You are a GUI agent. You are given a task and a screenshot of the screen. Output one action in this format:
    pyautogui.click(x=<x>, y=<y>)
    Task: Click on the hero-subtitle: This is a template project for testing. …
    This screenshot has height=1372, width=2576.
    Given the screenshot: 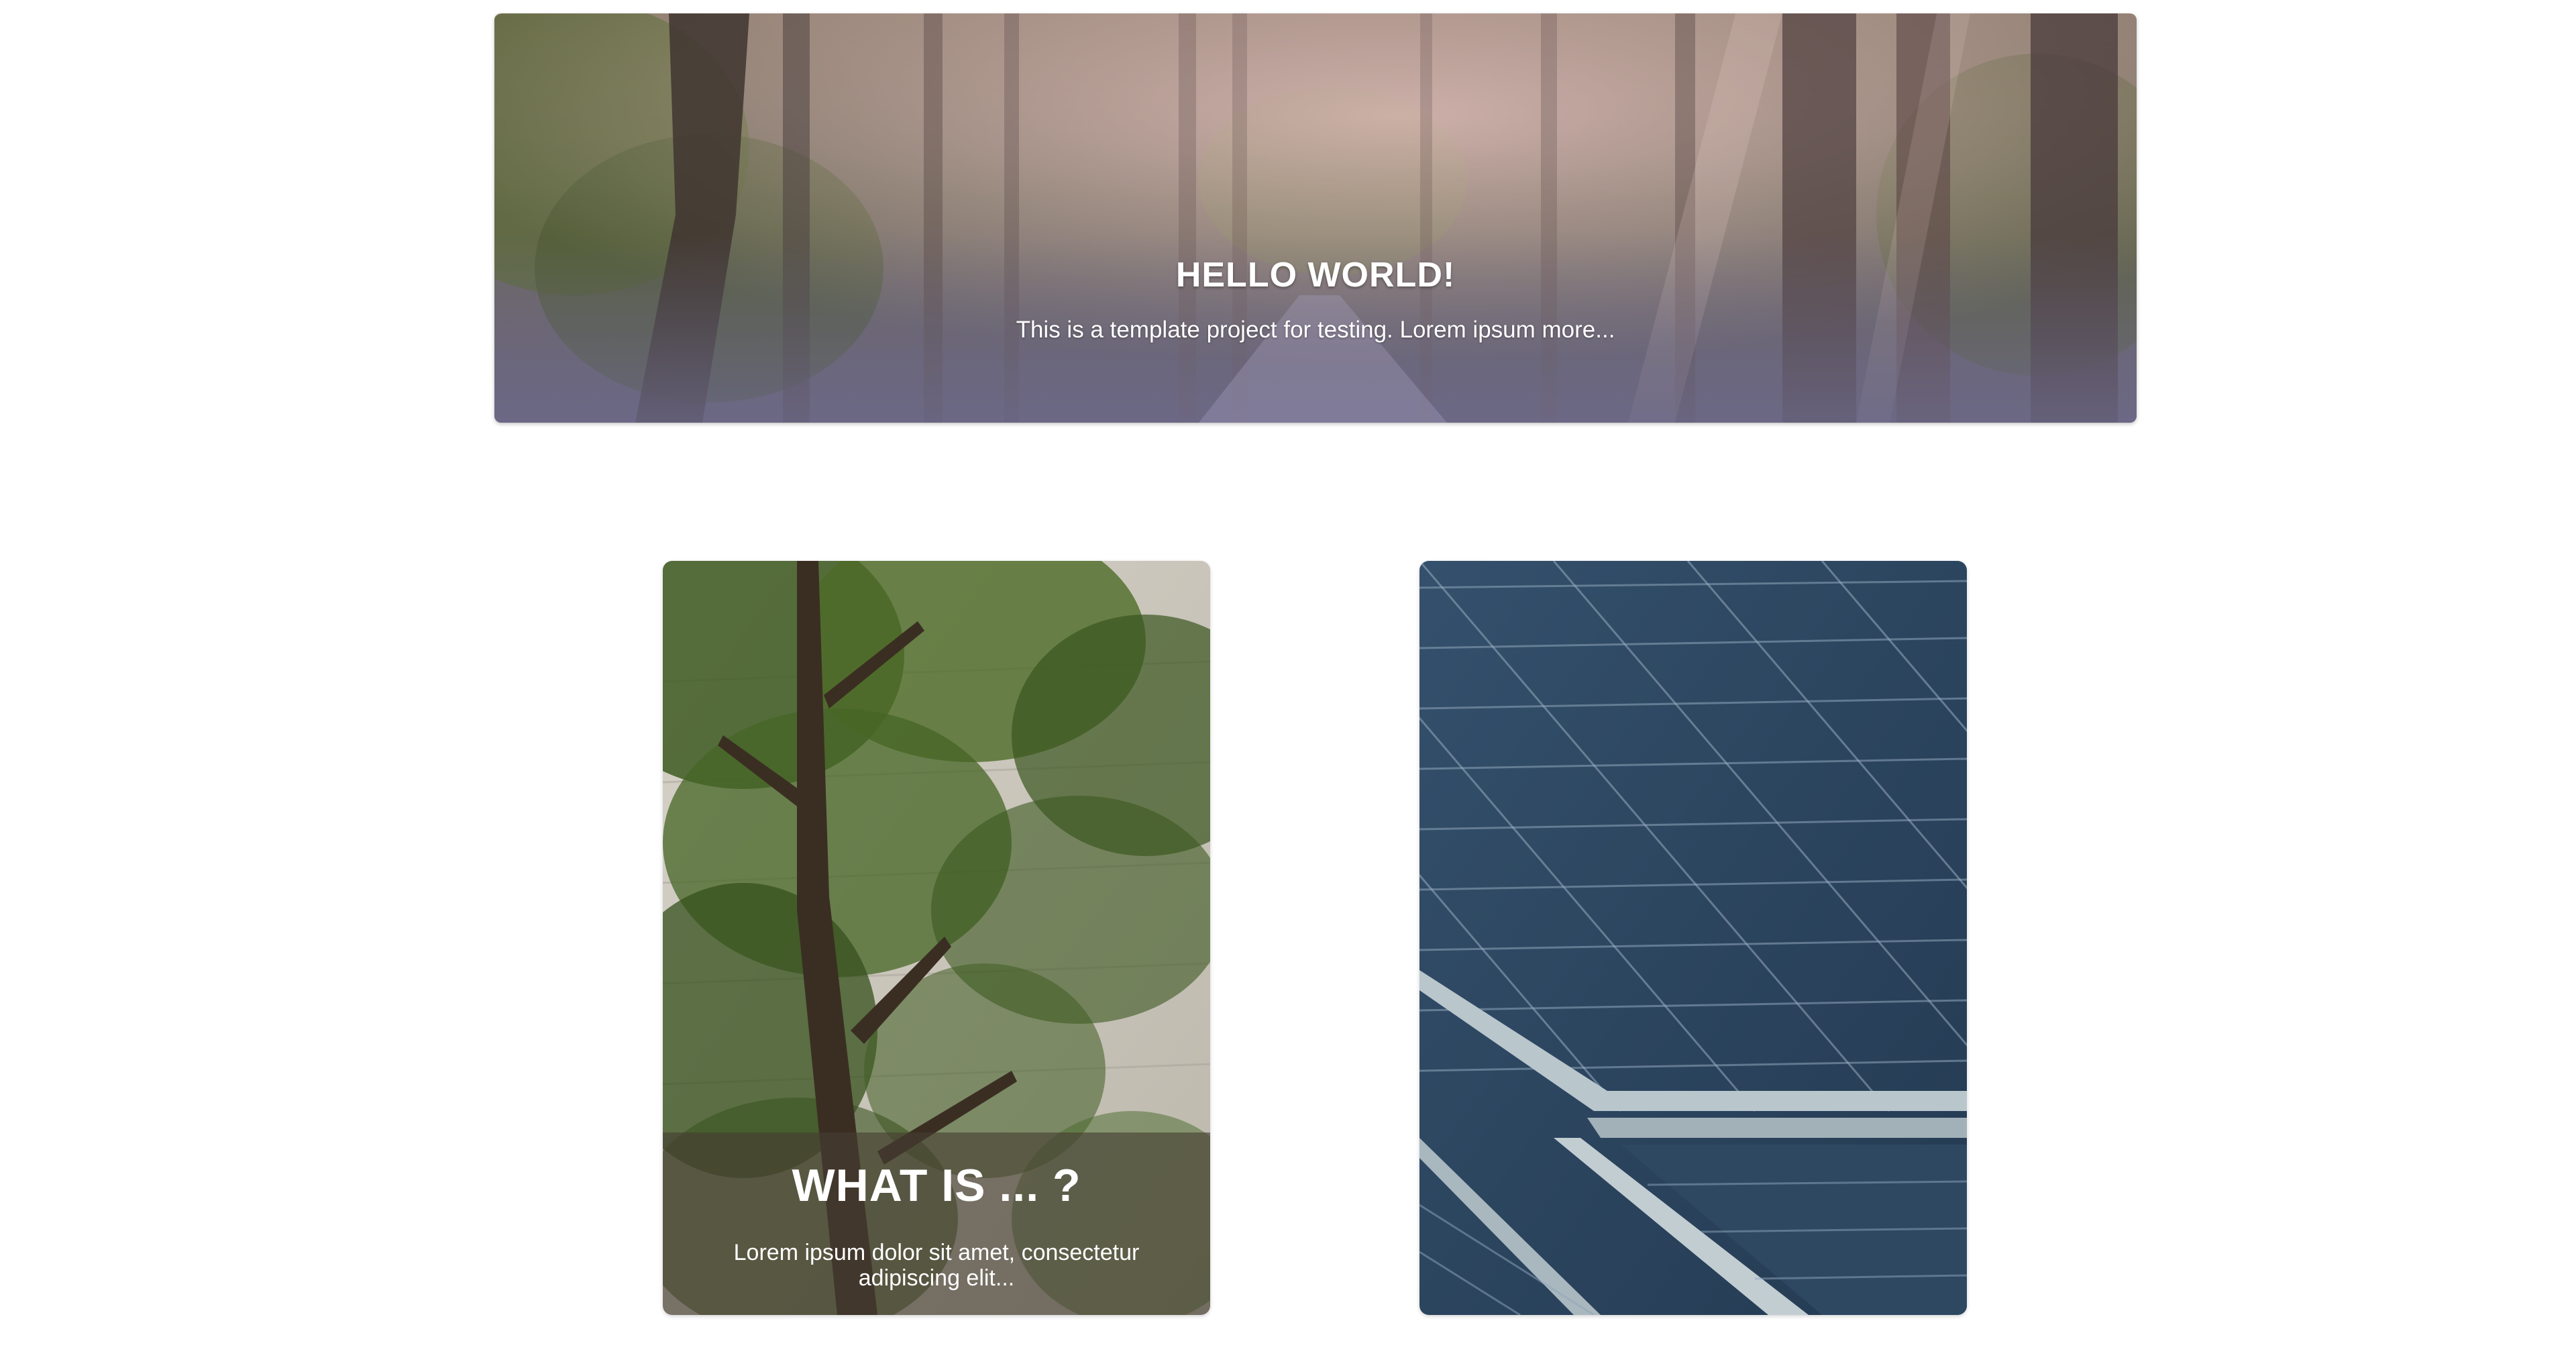 What is the action you would take?
    pyautogui.click(x=1315, y=330)
    